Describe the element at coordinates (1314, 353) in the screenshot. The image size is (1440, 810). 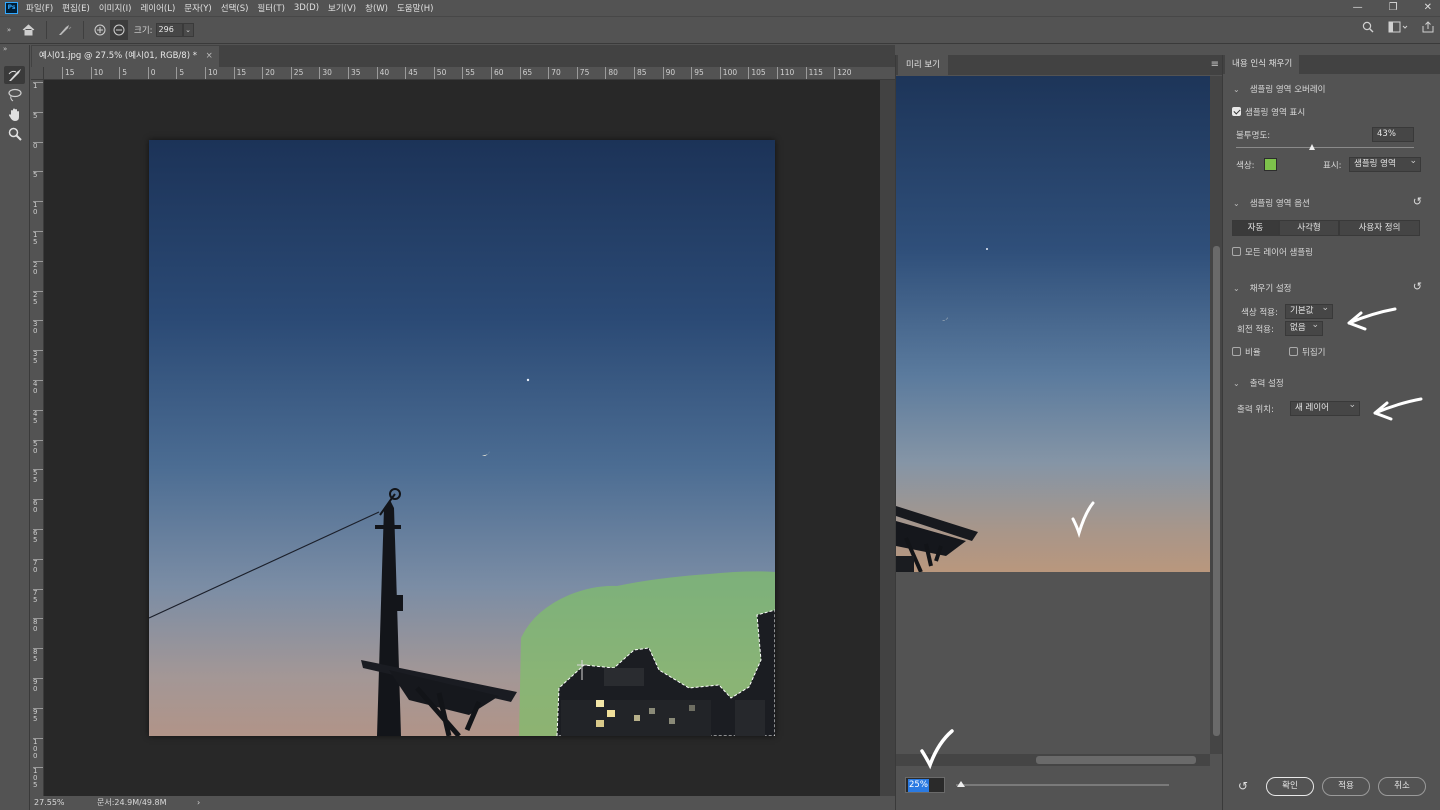
I see `mirror-label: 뒤집기` at that location.